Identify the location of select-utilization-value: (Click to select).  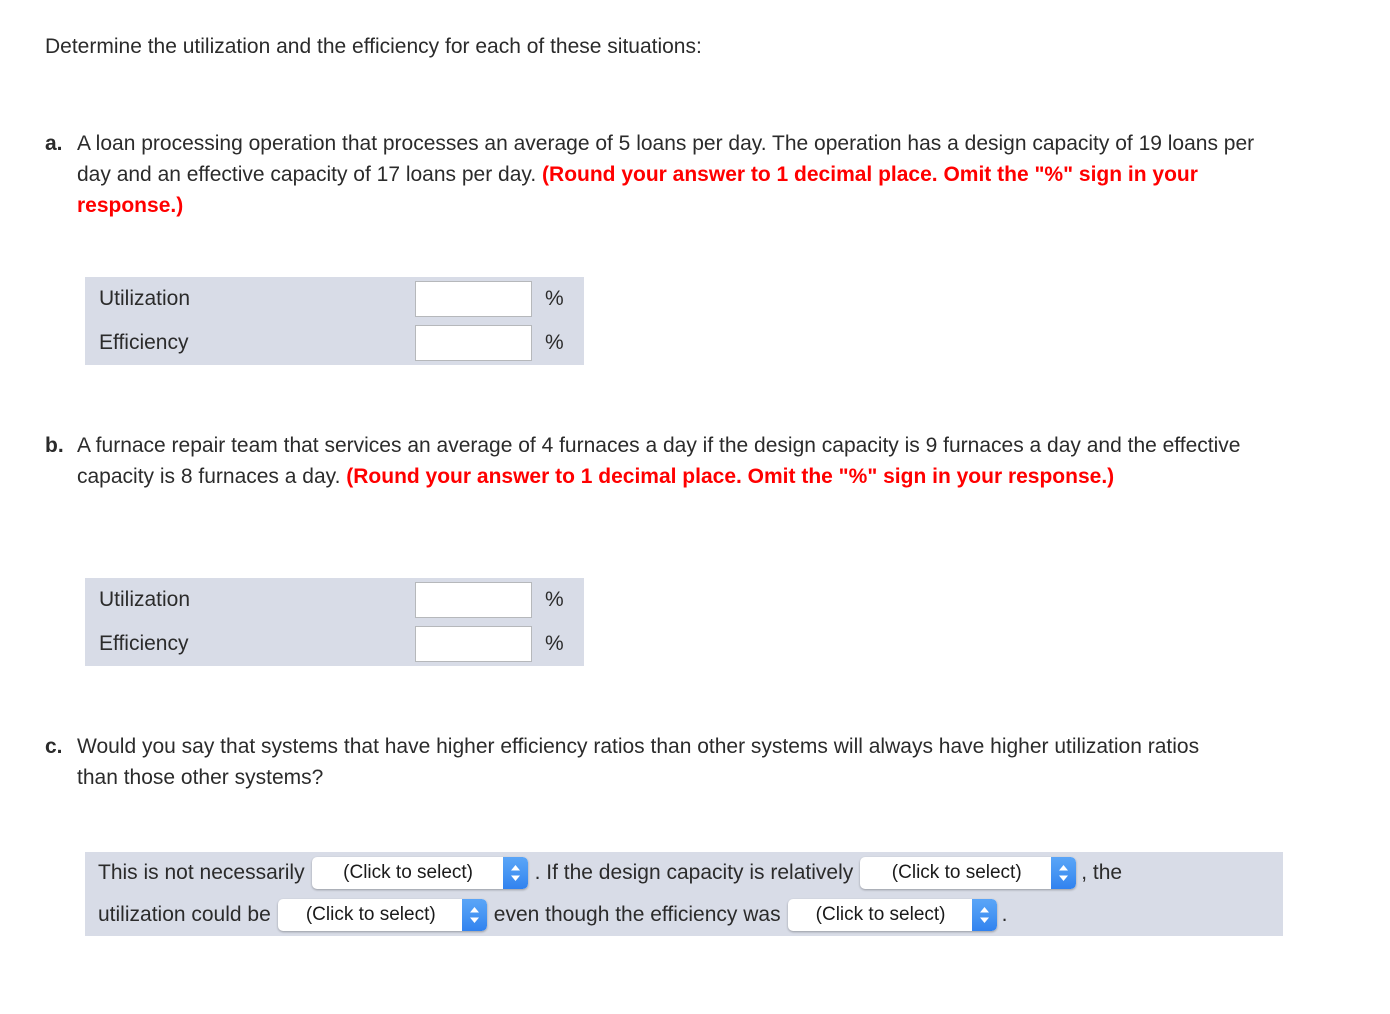
(370, 914).